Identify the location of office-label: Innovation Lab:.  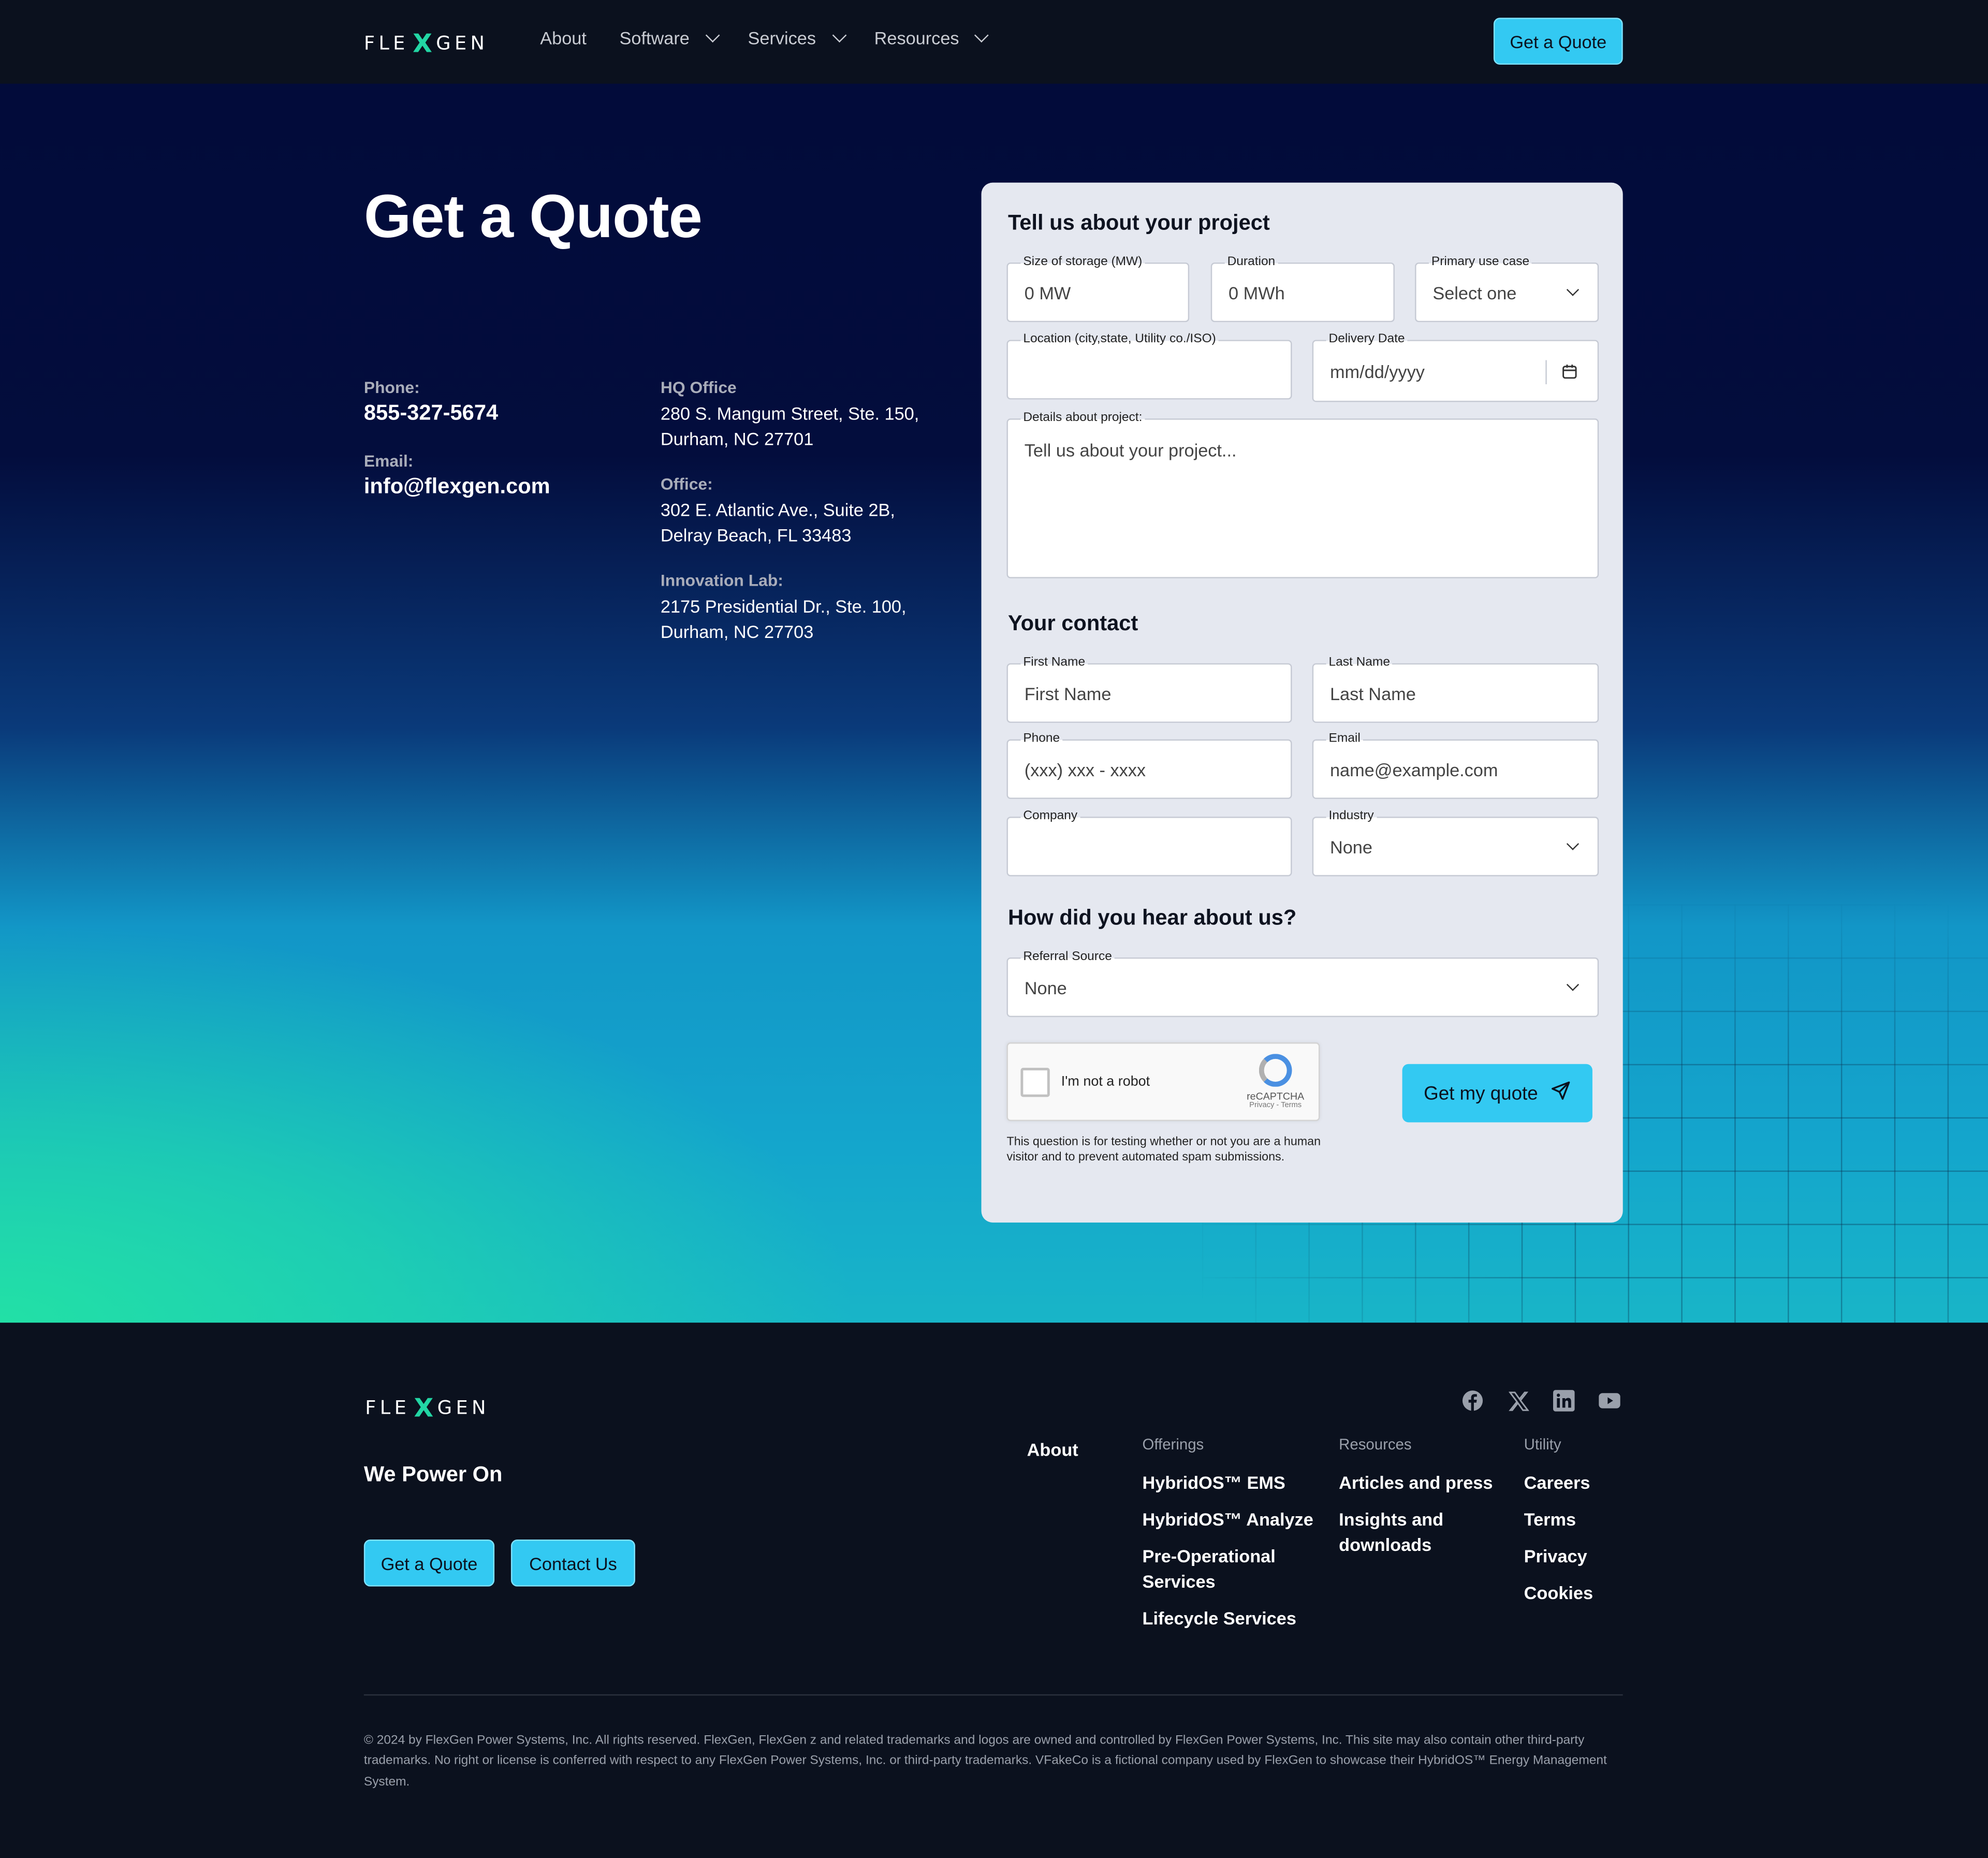
(721, 580).